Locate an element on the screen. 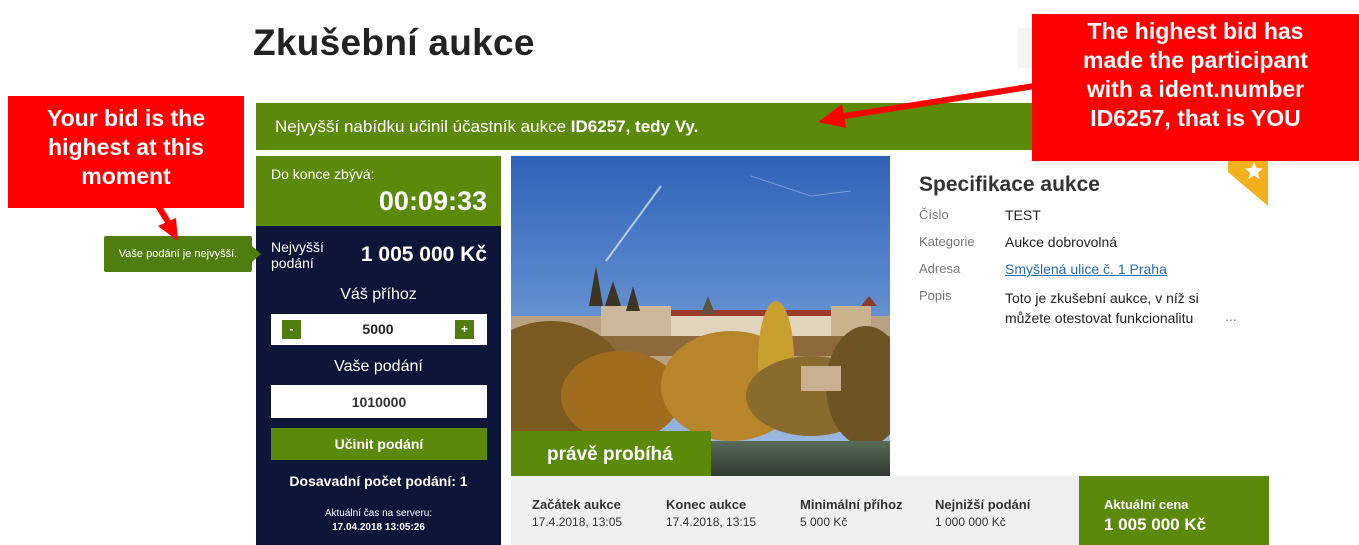  end-value: 17.4.2018, 13:15 is located at coordinates (711, 522).